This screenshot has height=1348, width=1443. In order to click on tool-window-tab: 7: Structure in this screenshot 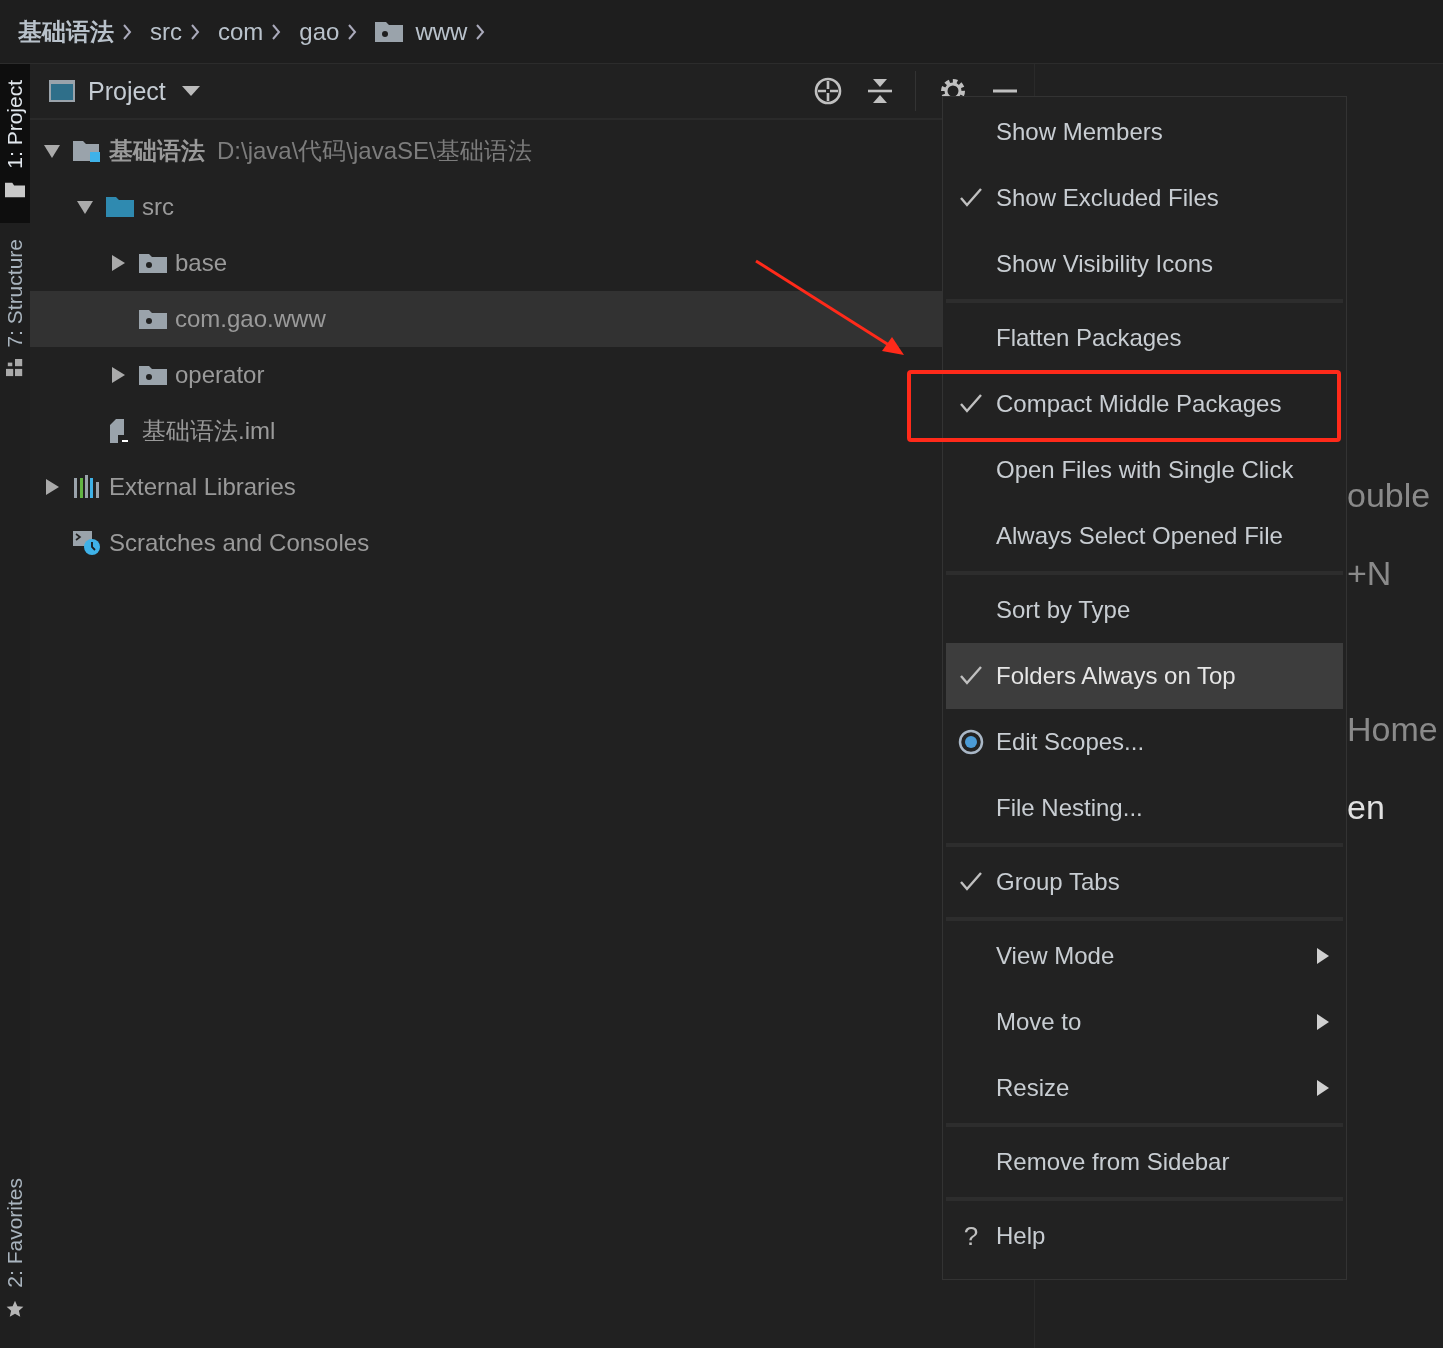, I will do `click(15, 312)`.